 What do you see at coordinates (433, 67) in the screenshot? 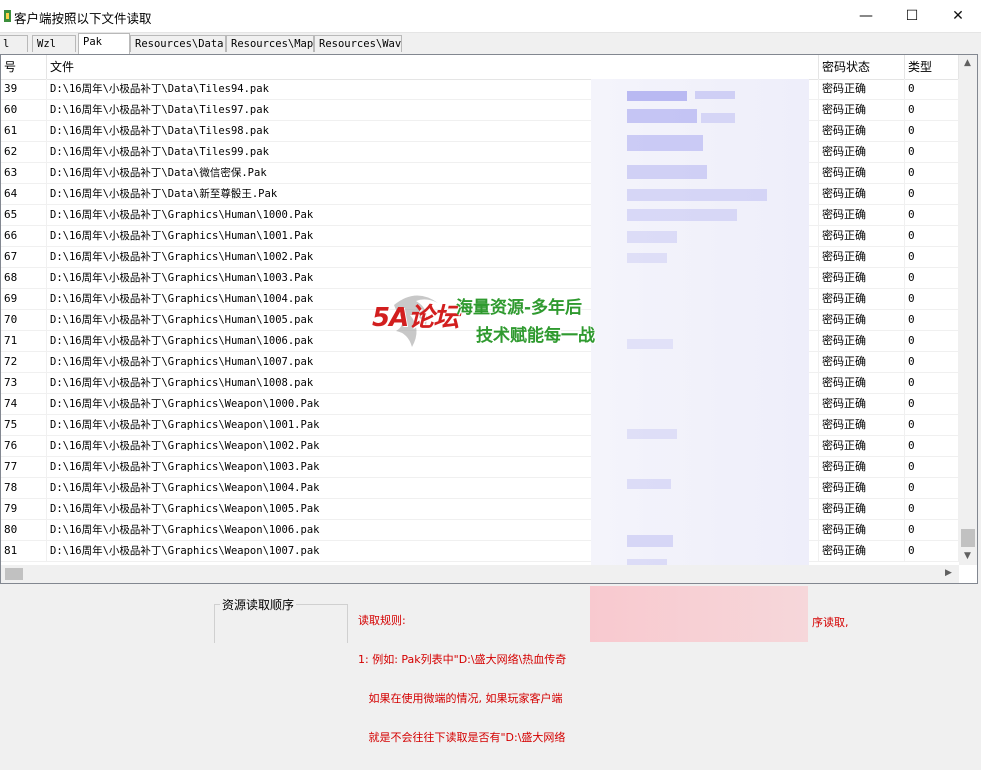
I see `column-header-file: 文件` at bounding box center [433, 67].